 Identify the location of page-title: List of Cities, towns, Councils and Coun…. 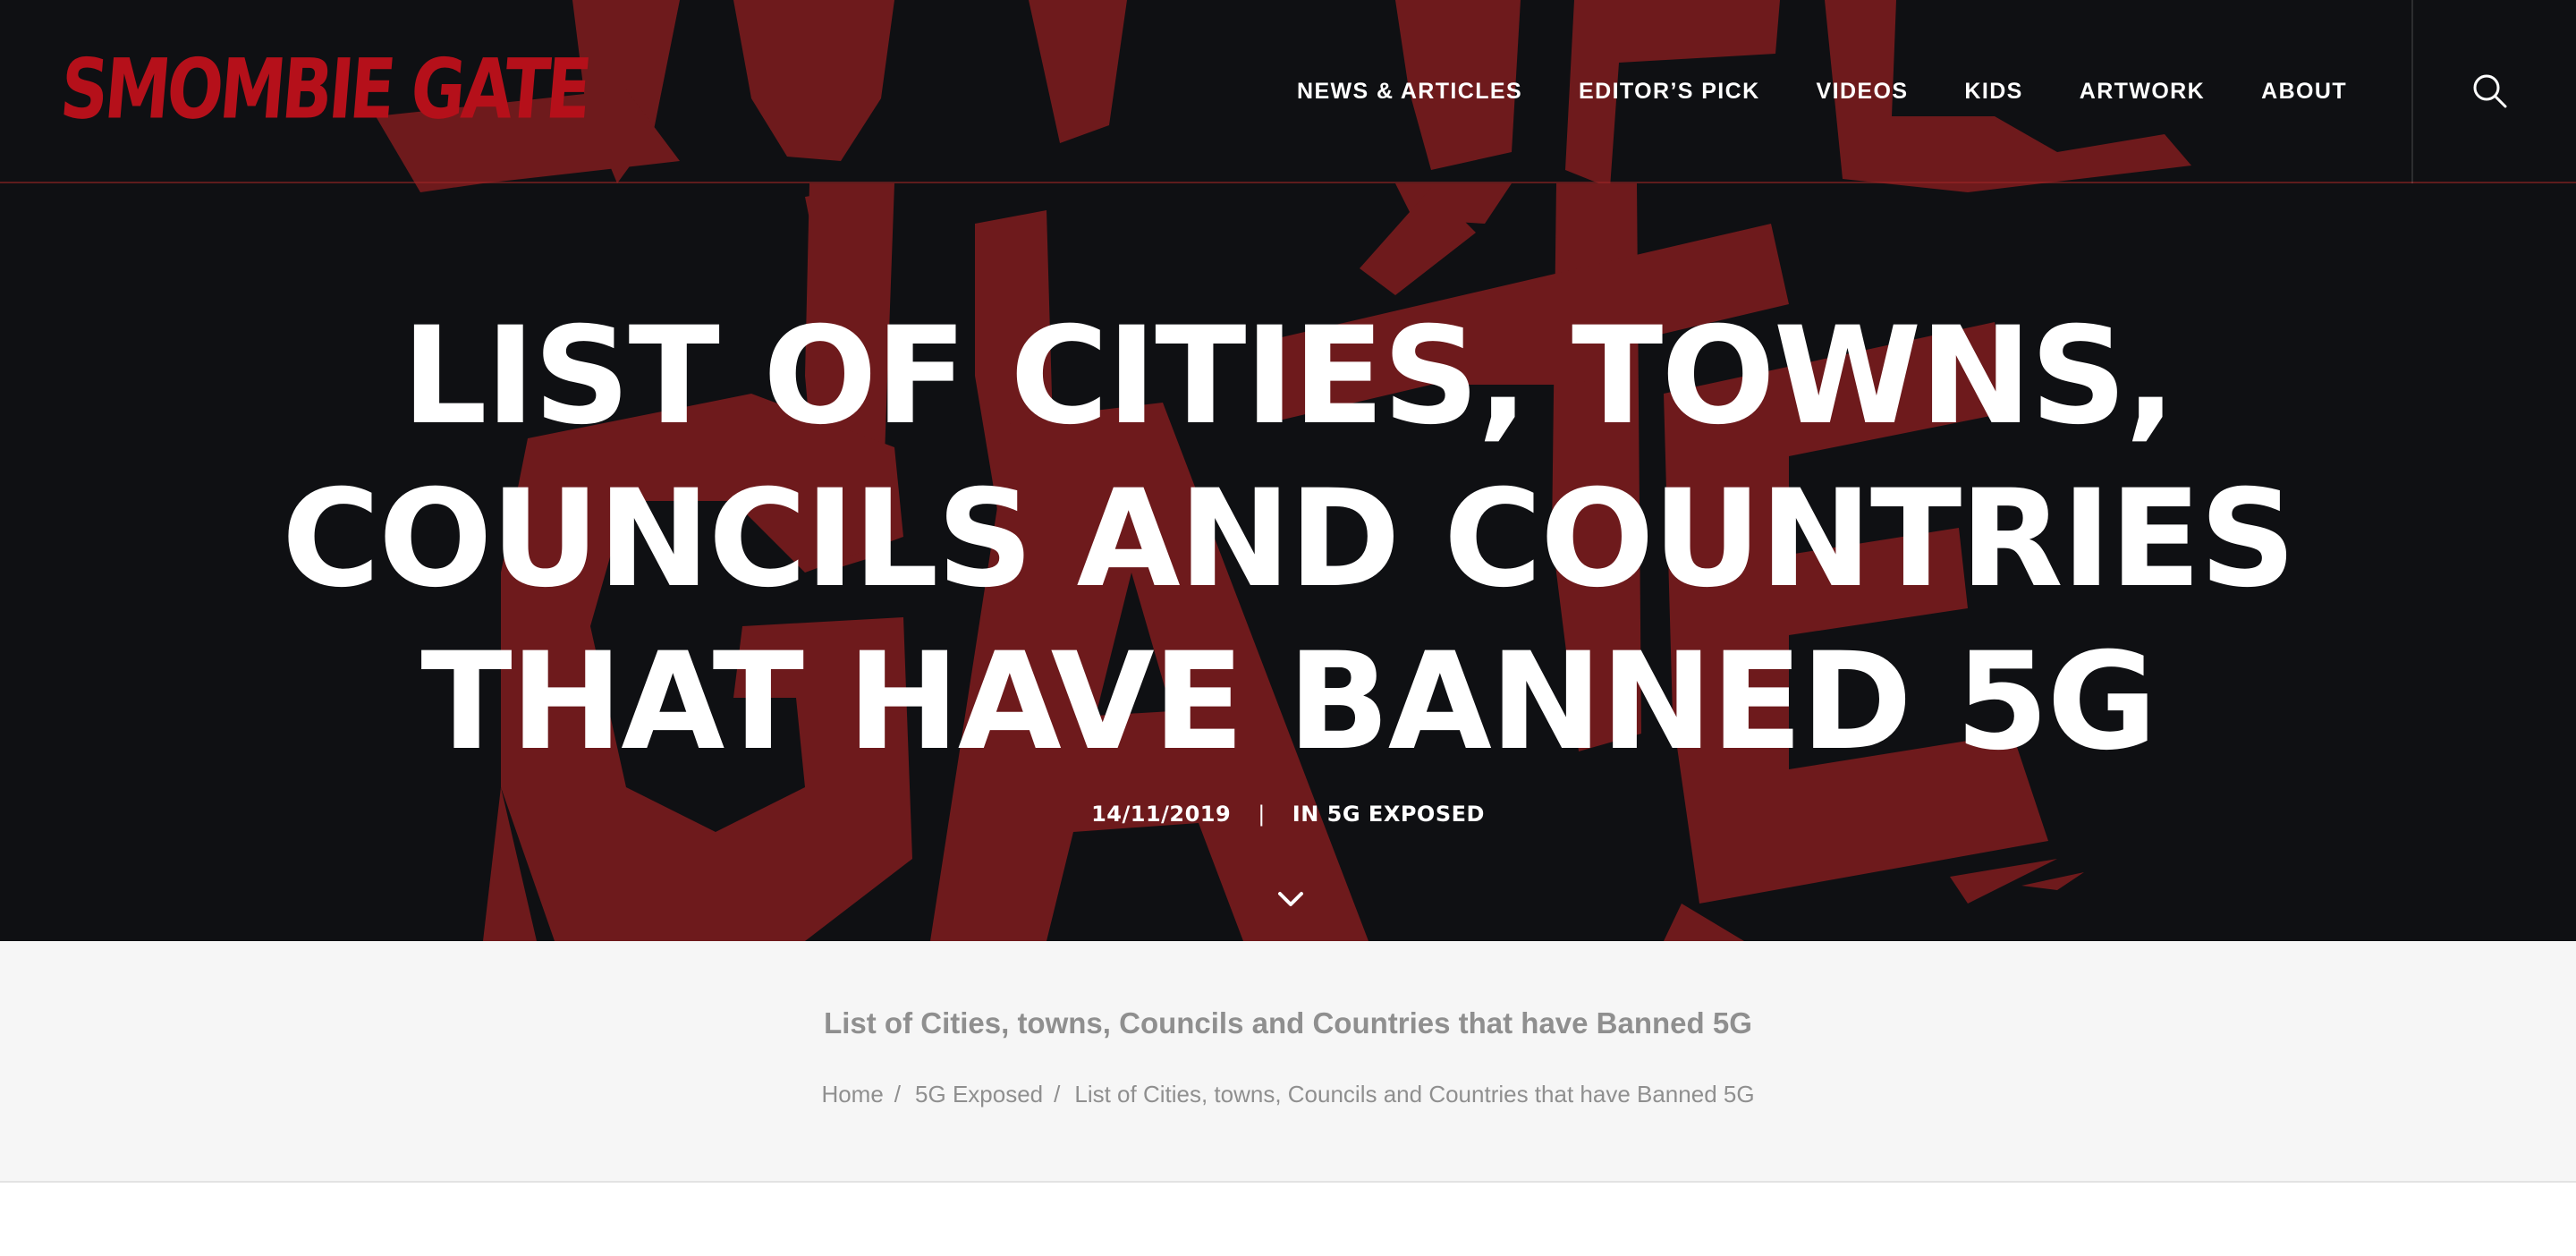
(1288, 1023).